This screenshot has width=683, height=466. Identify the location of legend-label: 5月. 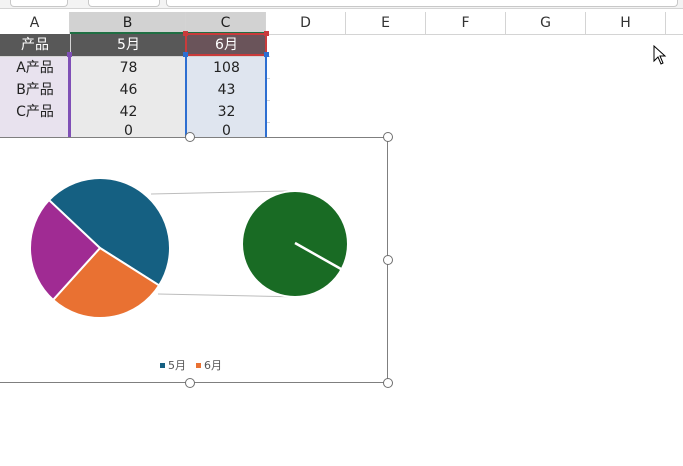
(177, 365).